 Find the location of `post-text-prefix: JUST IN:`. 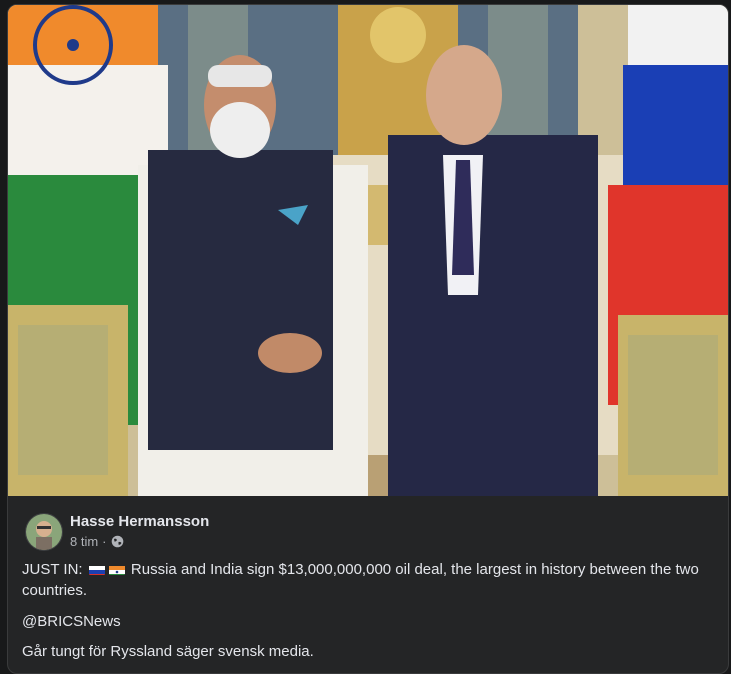

post-text-prefix: JUST IN: is located at coordinates (52, 569).